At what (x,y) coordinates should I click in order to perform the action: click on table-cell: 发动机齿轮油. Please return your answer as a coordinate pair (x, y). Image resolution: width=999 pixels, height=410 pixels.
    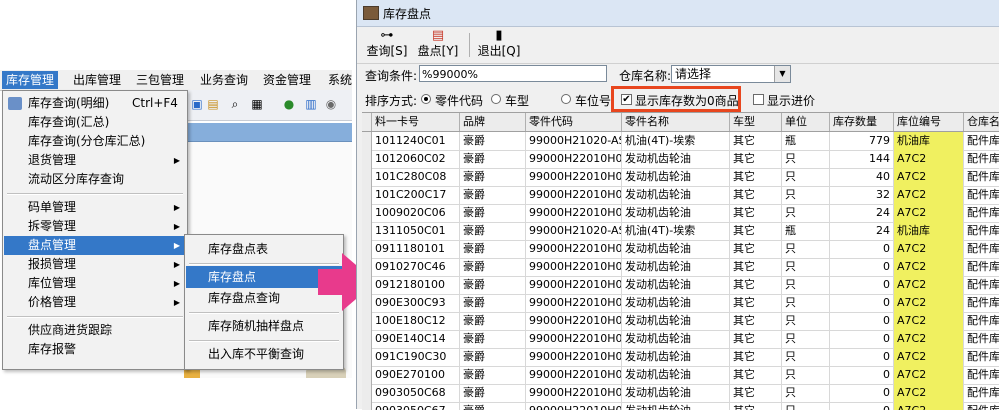
    Looking at the image, I should click on (676, 321).